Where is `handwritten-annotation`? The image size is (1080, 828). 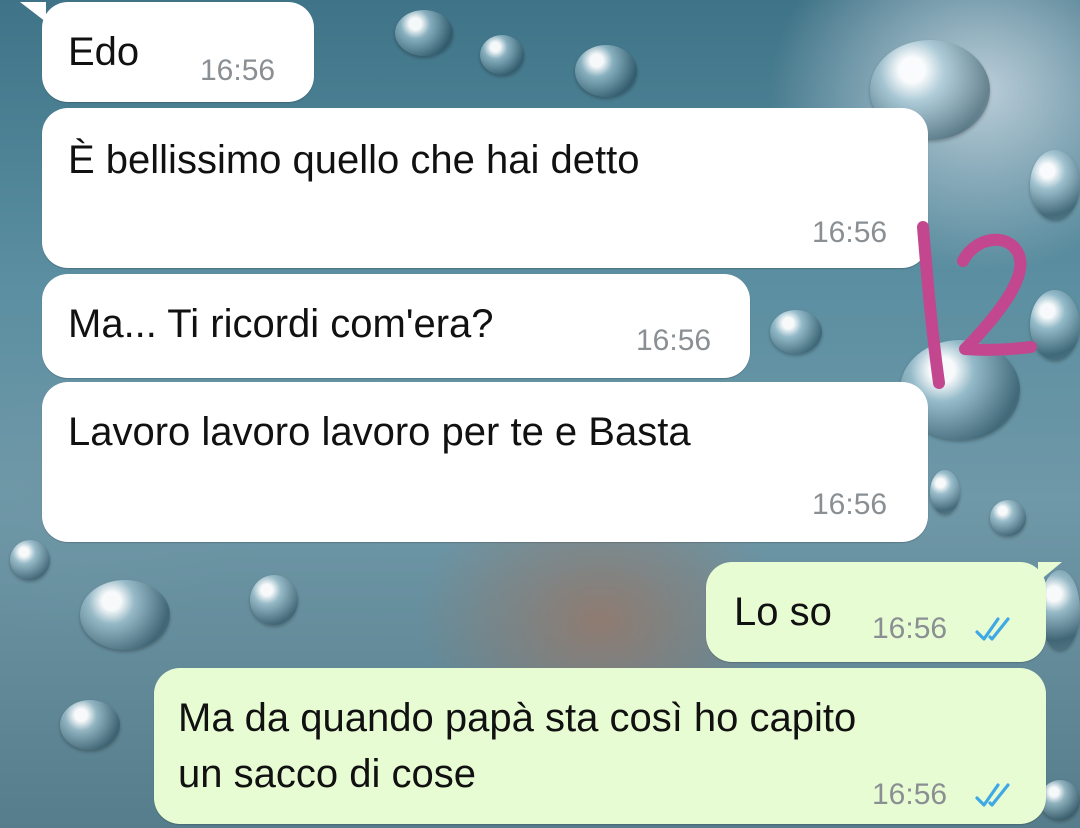 handwritten-annotation is located at coordinates (977, 305).